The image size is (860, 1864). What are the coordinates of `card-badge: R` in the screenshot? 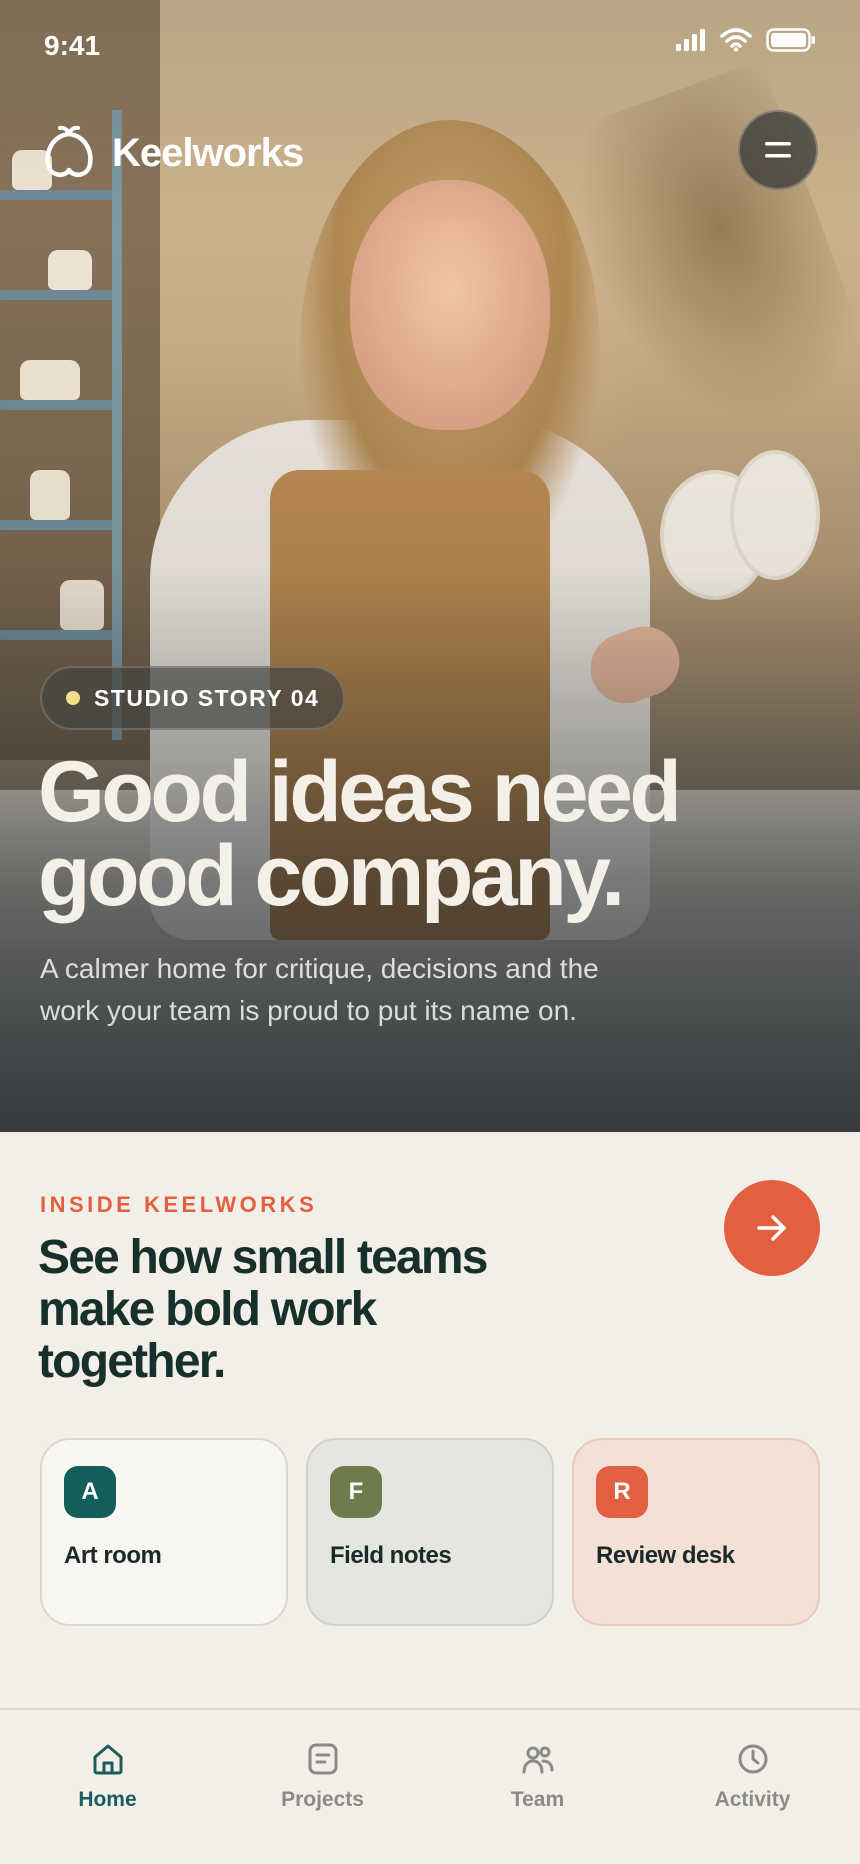 It's located at (622, 1492).